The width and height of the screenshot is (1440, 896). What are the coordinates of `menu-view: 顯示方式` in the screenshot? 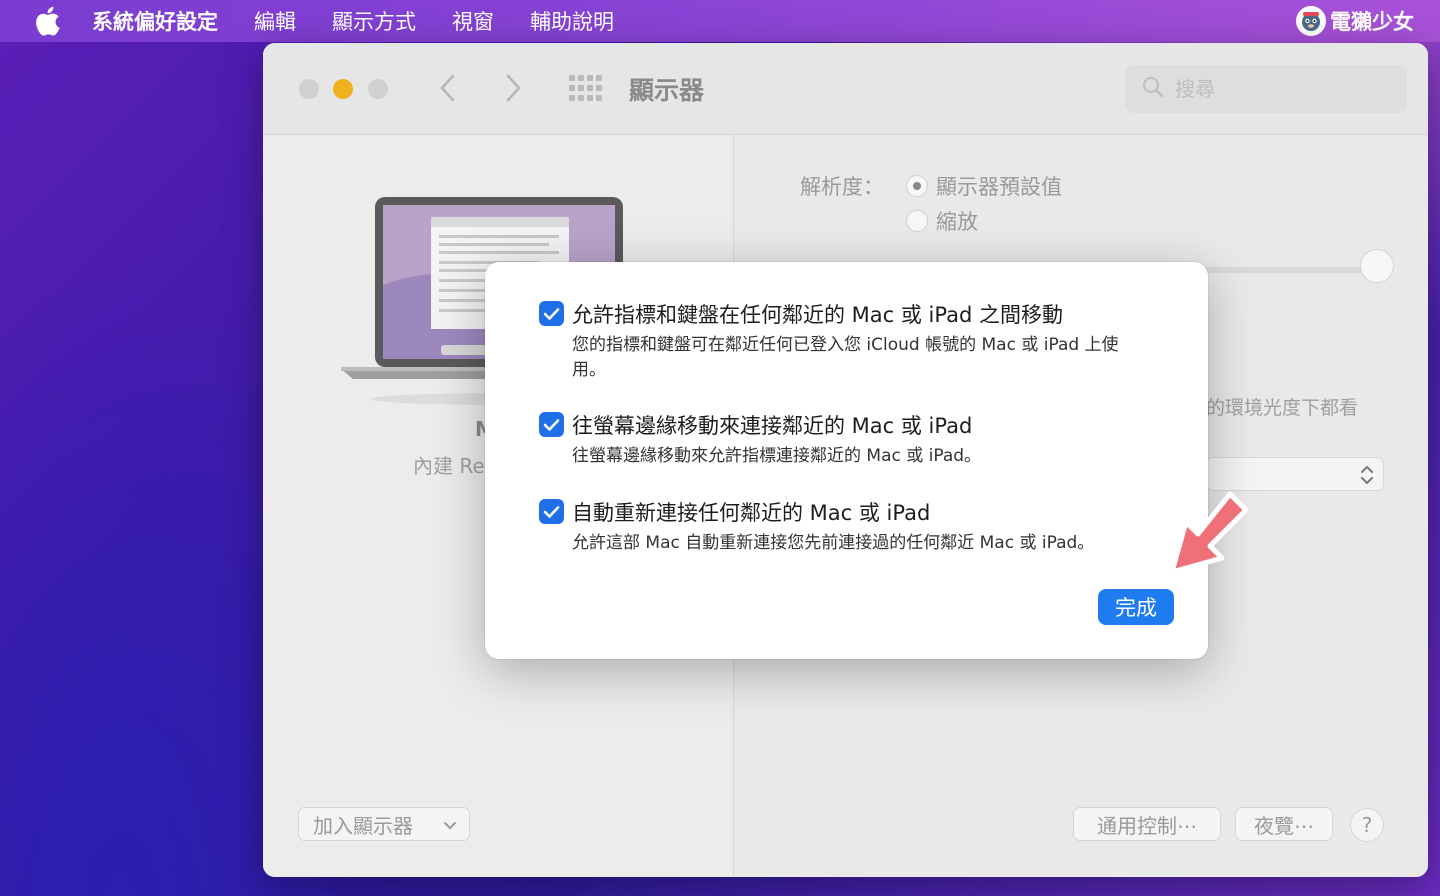 It's located at (374, 21).